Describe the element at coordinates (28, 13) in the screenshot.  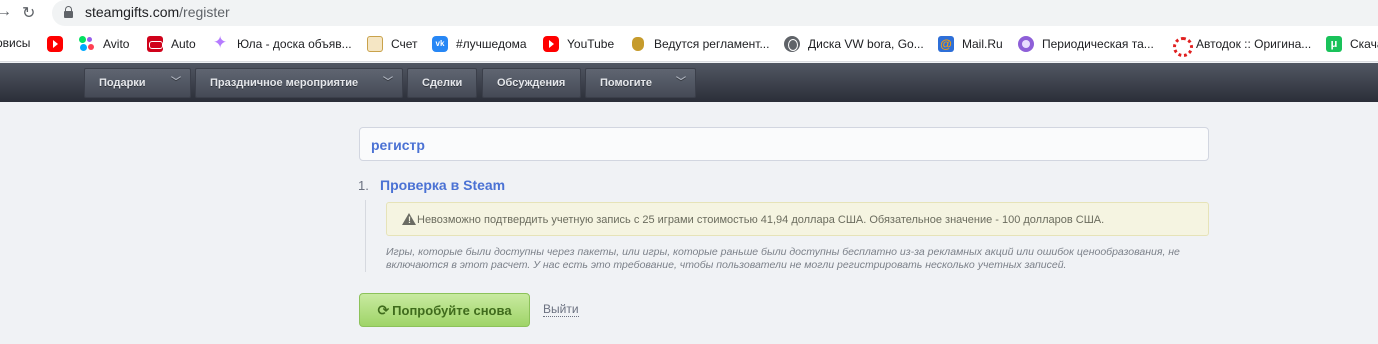
I see `reload-icon: ↻` at that location.